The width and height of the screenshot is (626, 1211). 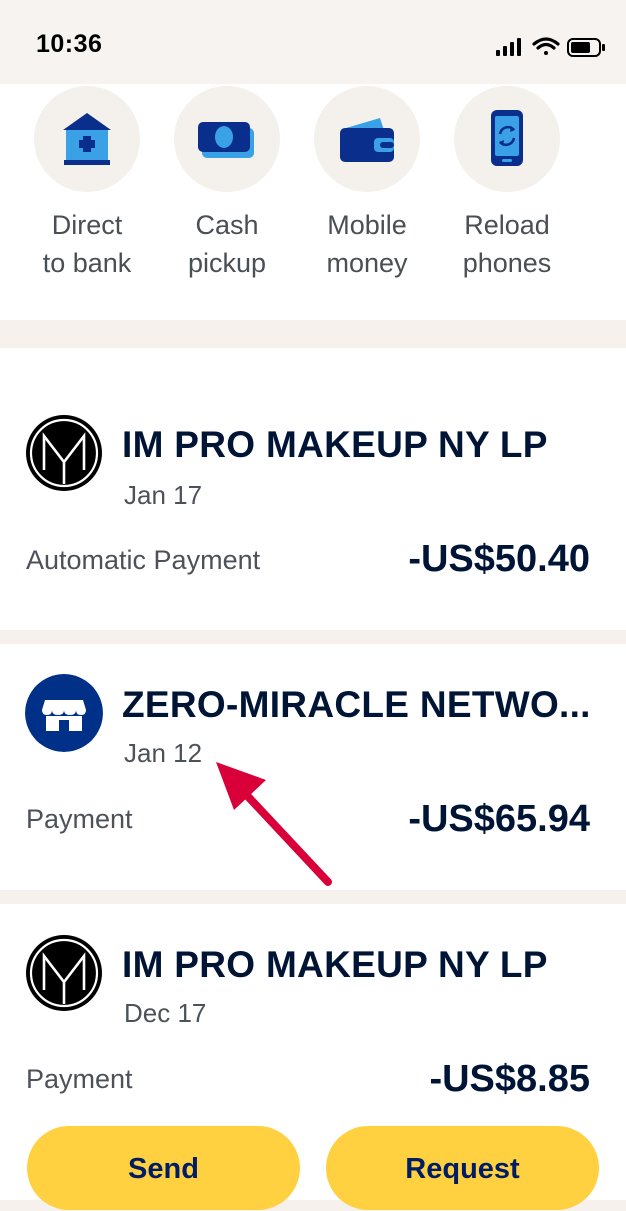 I want to click on bank-icon, so click(x=87, y=139).